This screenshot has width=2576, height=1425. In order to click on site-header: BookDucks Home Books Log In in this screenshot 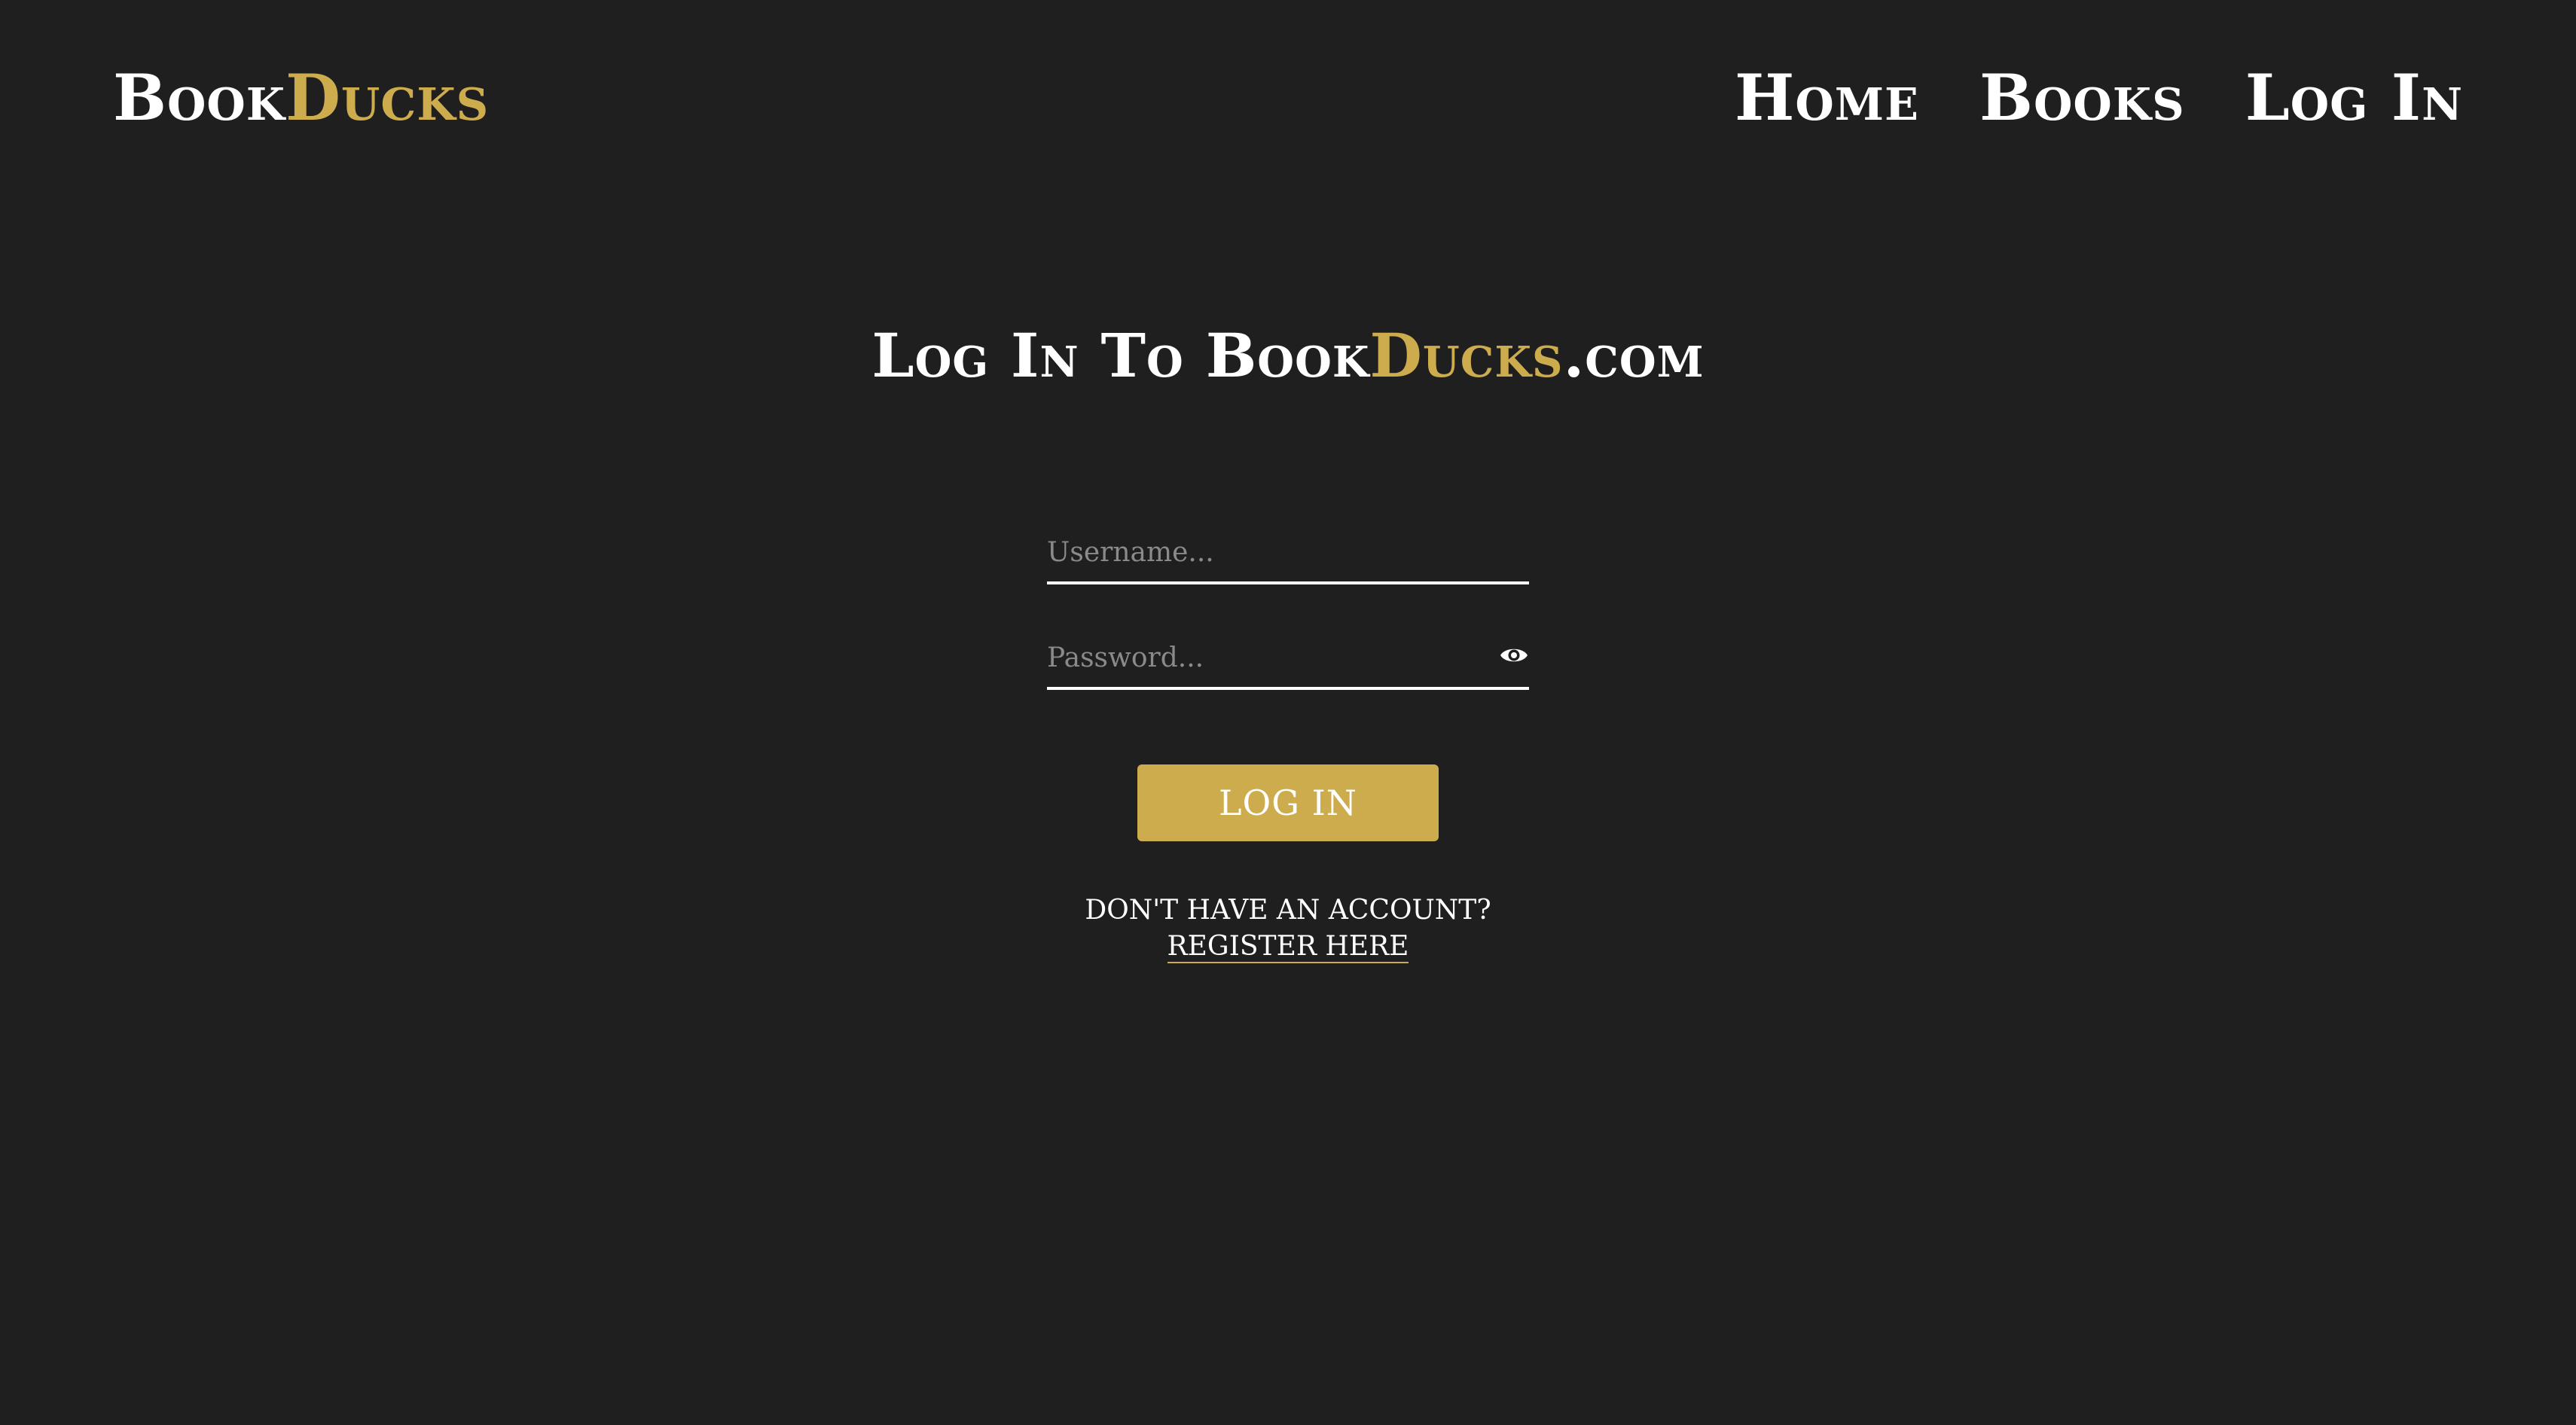, I will do `click(1288, 98)`.